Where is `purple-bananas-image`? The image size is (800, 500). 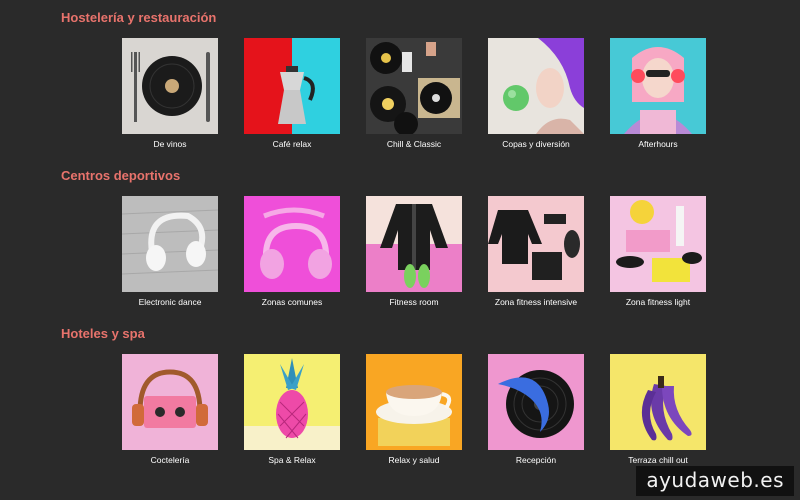 purple-bananas-image is located at coordinates (658, 402).